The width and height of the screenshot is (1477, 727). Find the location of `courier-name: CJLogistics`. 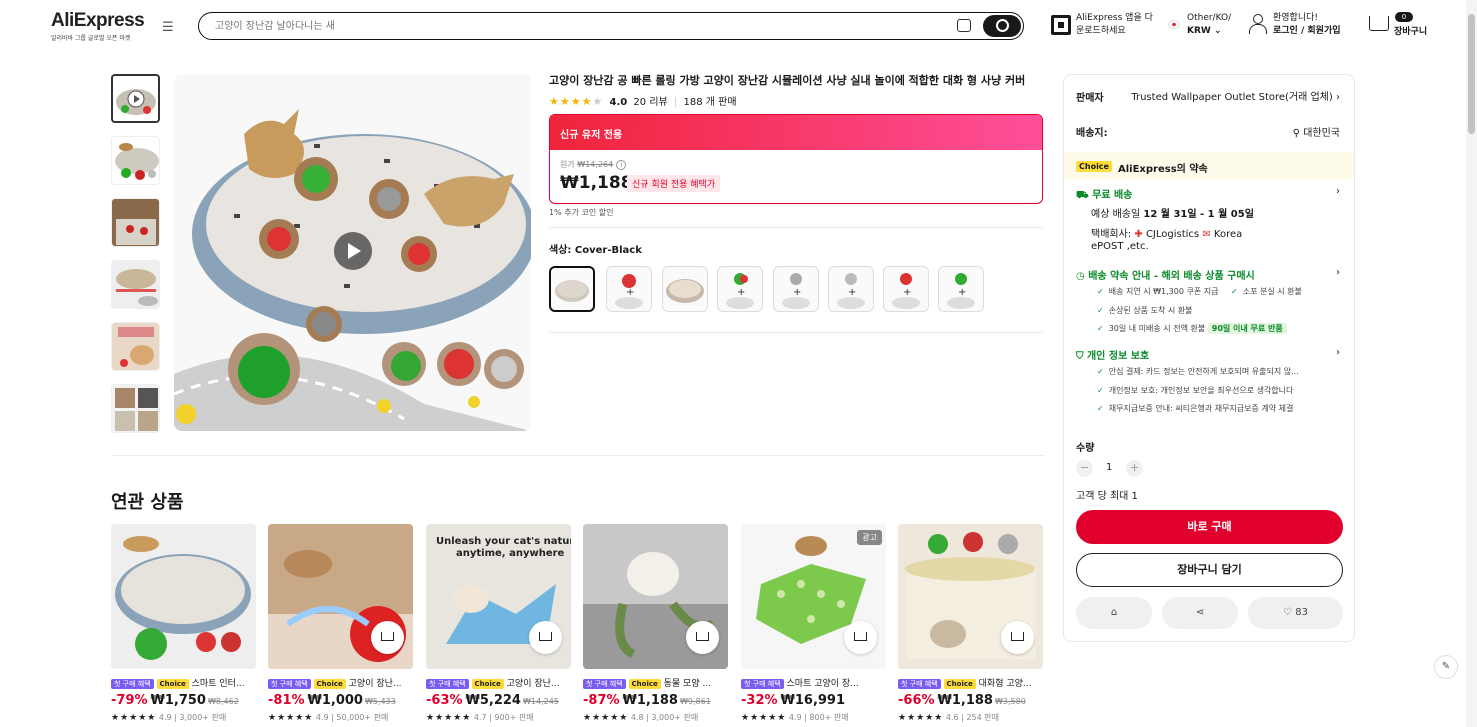

courier-name: CJLogistics is located at coordinates (1172, 234).